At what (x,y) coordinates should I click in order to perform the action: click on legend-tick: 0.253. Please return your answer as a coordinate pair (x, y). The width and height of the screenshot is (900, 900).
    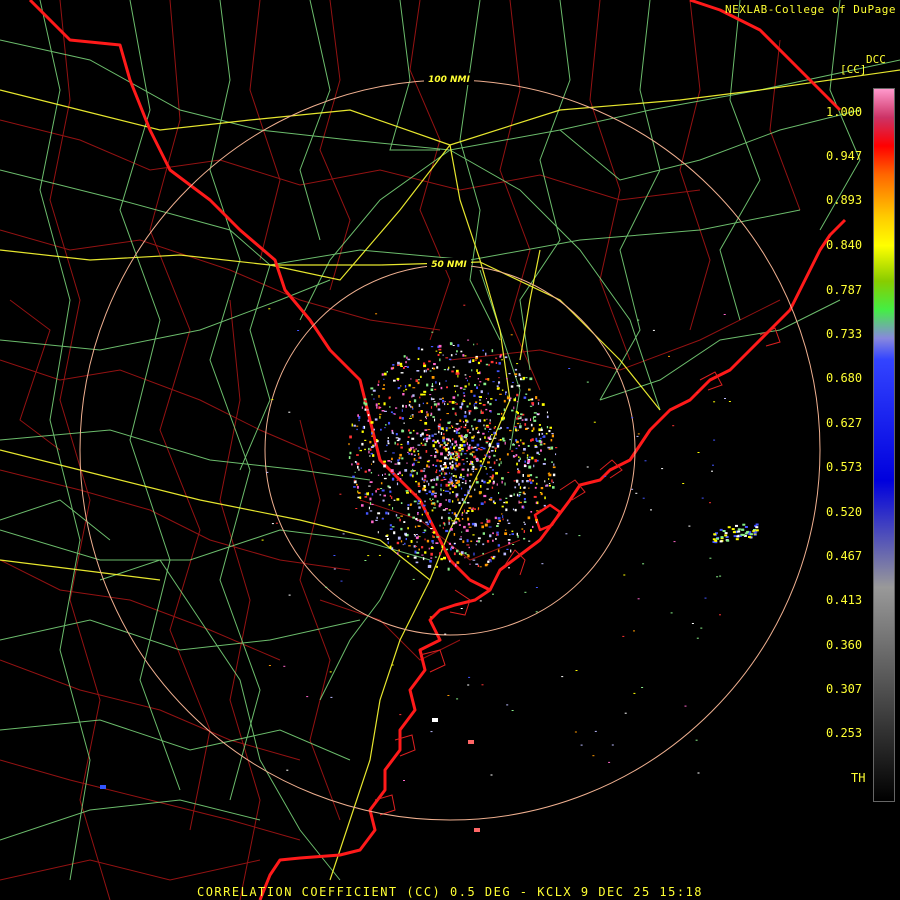
    Looking at the image, I should click on (844, 733).